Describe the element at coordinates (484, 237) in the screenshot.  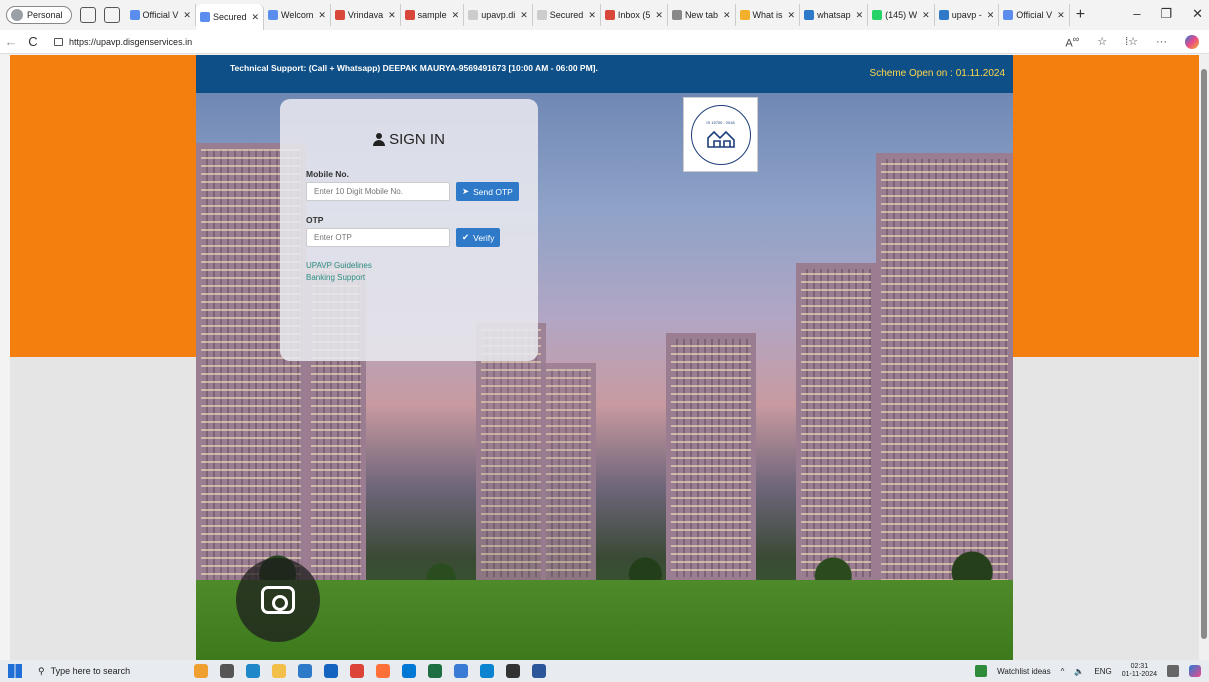
I see `verify-label: Verify` at that location.